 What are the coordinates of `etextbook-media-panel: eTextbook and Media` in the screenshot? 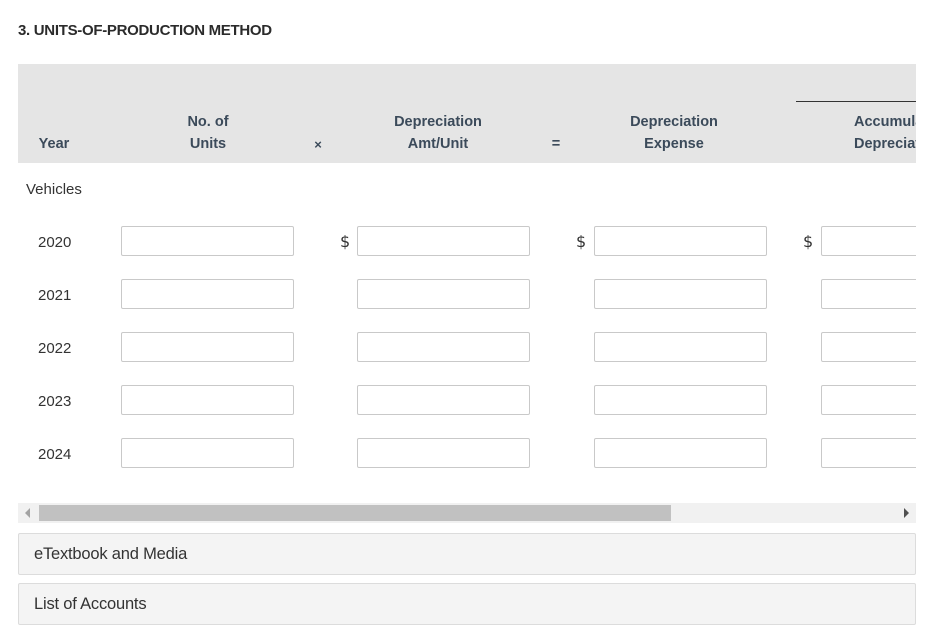 It's located at (467, 554).